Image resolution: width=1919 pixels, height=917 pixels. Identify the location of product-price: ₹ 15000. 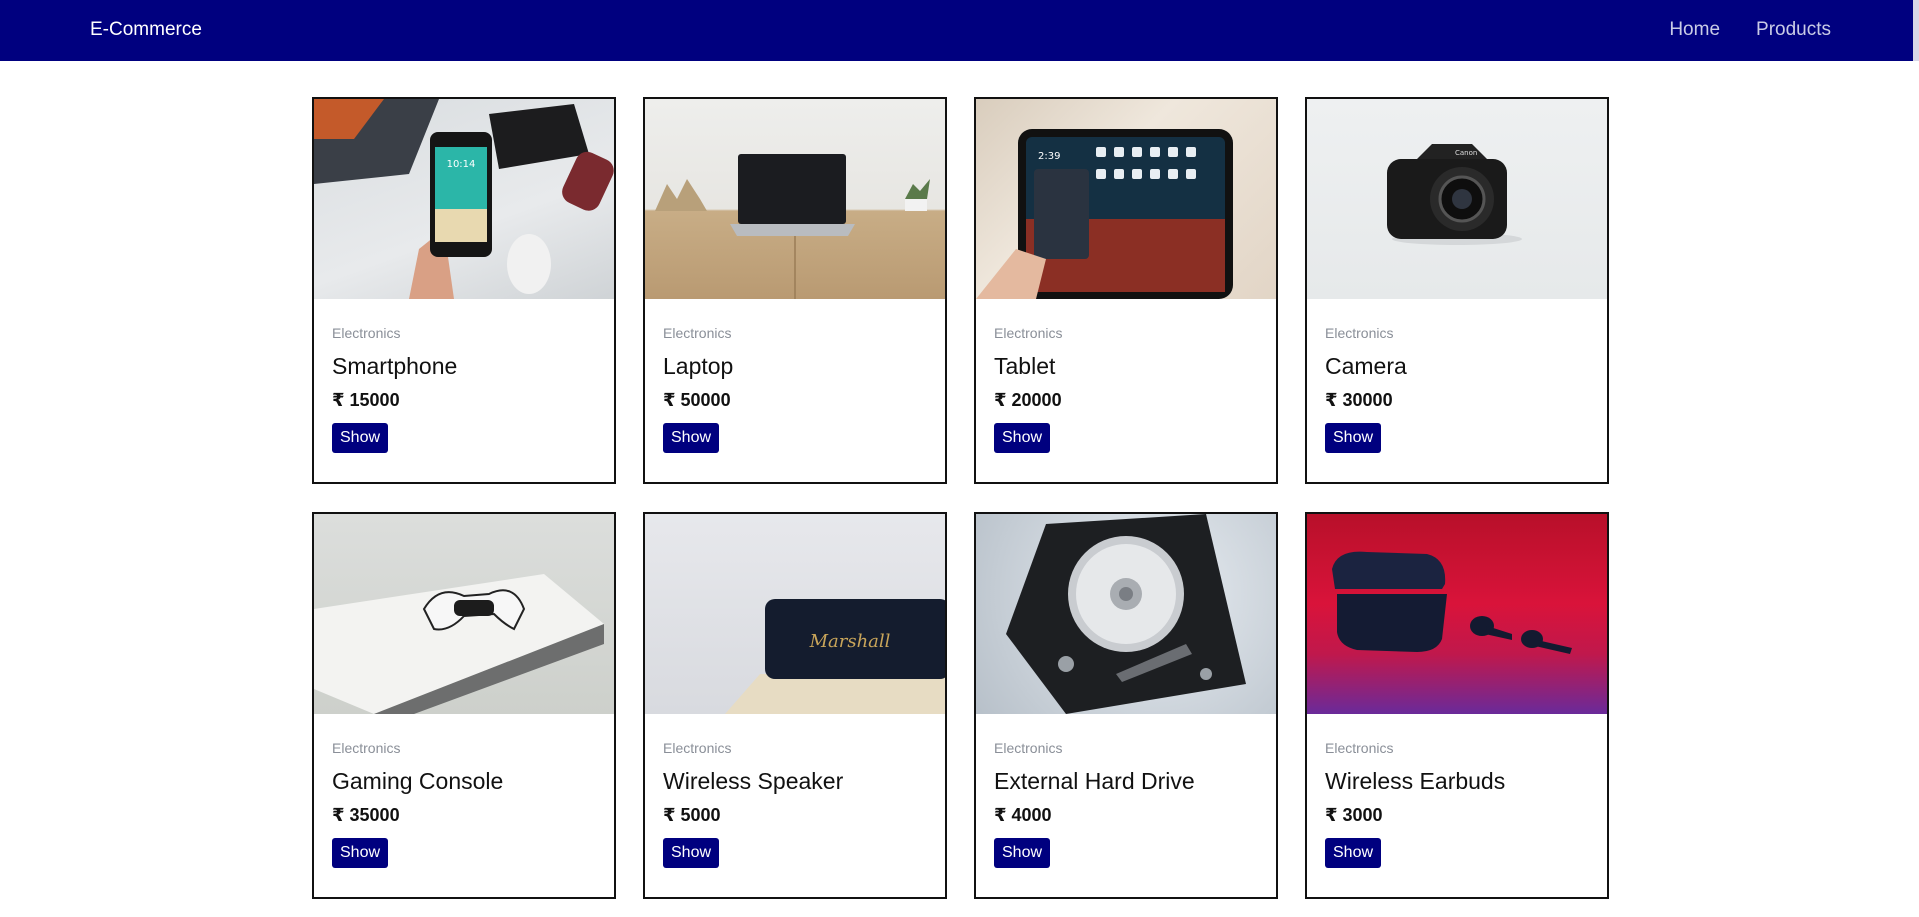
(366, 400).